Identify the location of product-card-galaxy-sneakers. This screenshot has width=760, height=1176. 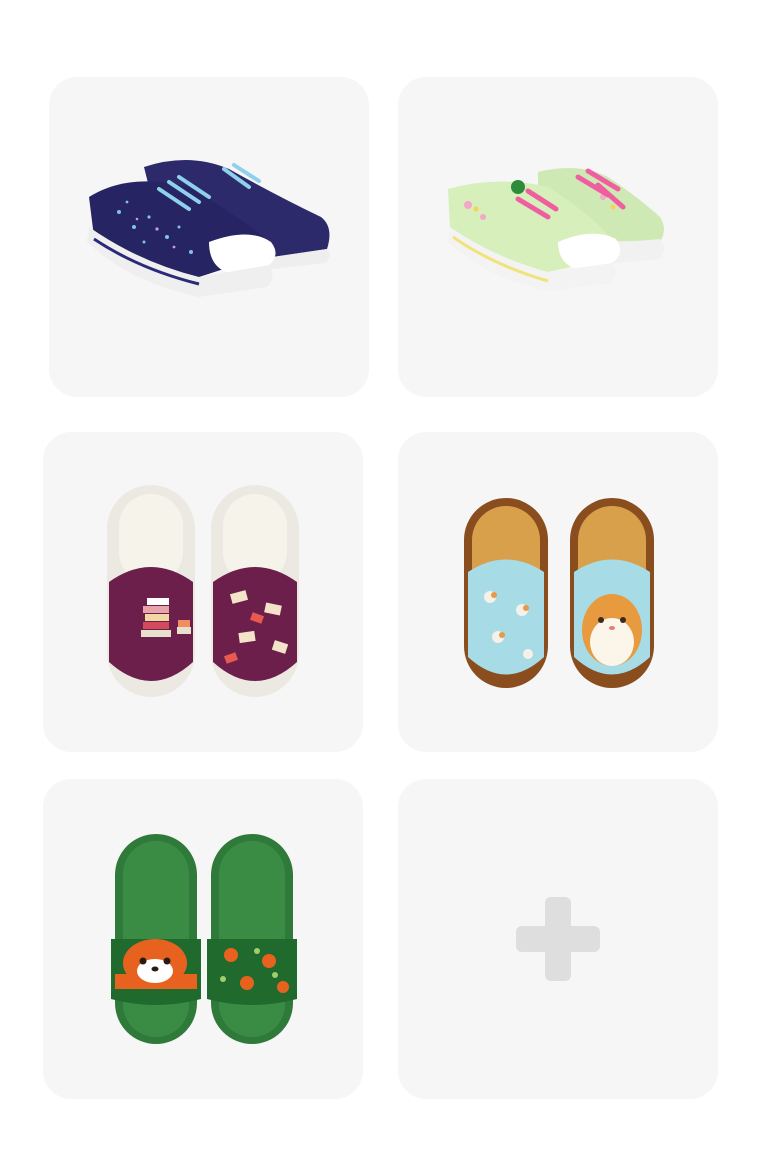
(209, 237).